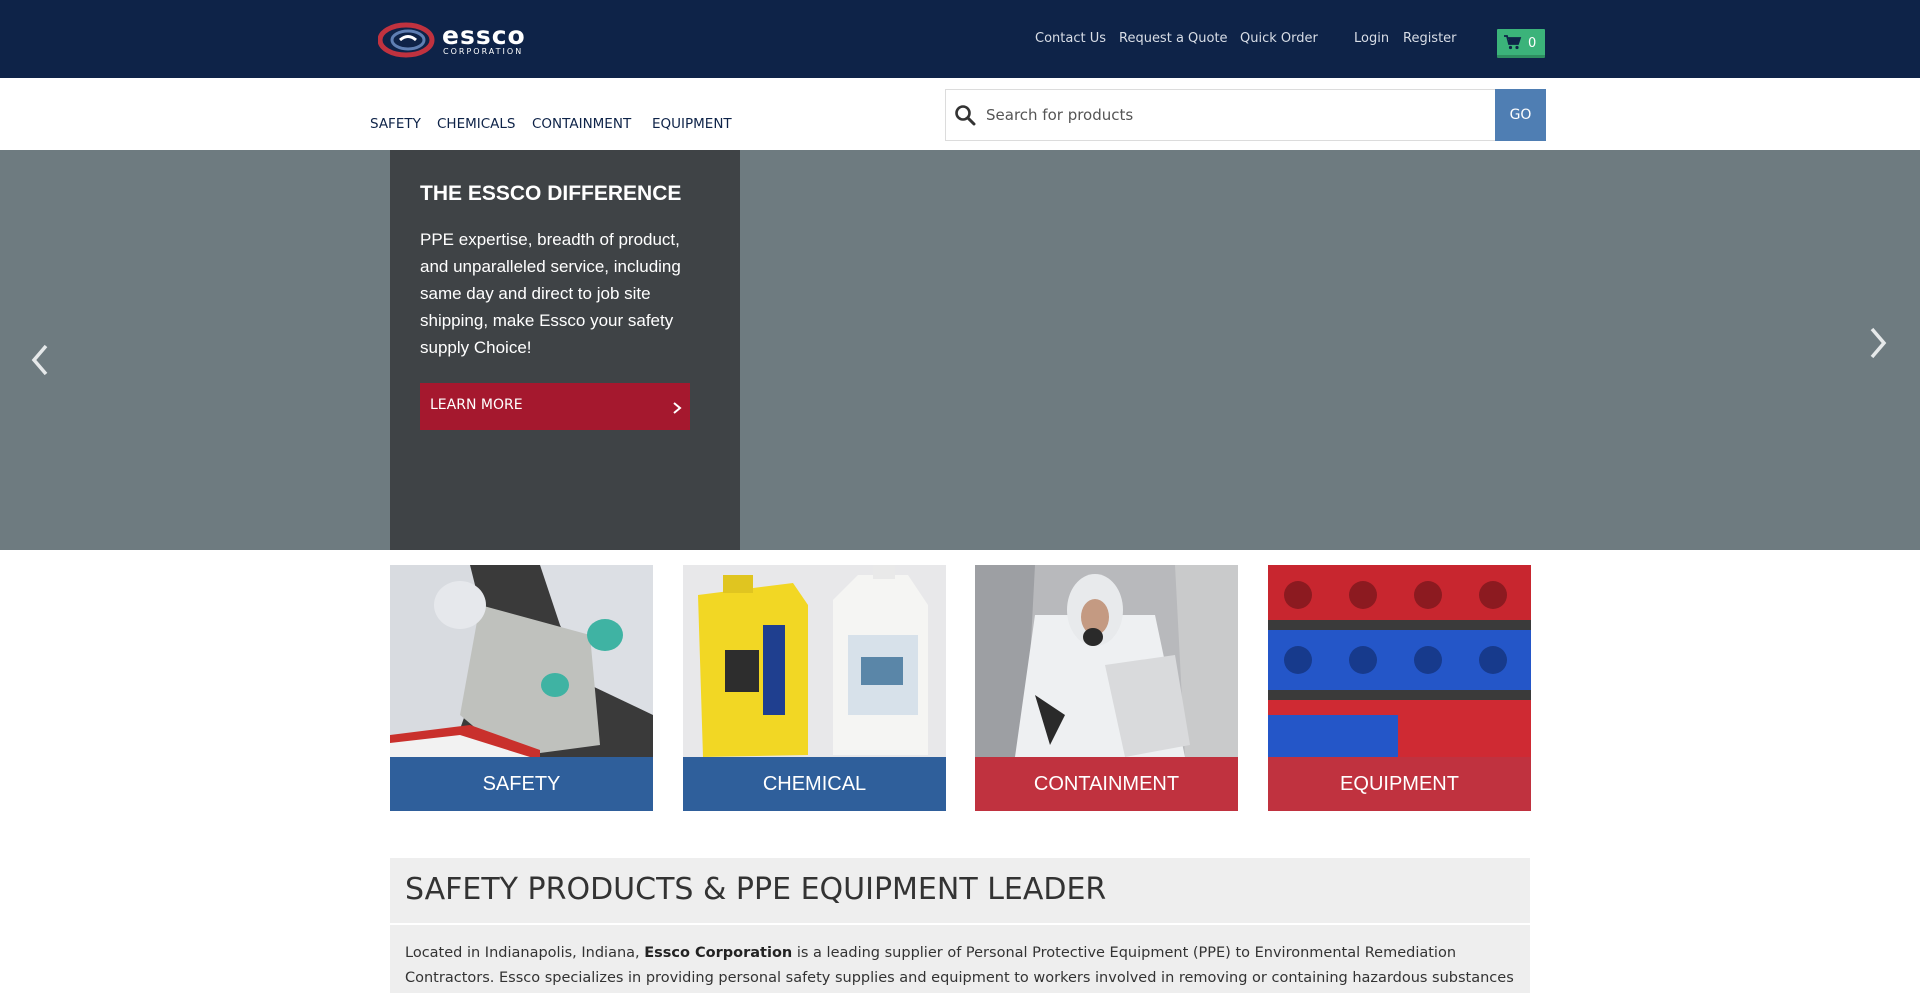  I want to click on search-icon, so click(965, 115).